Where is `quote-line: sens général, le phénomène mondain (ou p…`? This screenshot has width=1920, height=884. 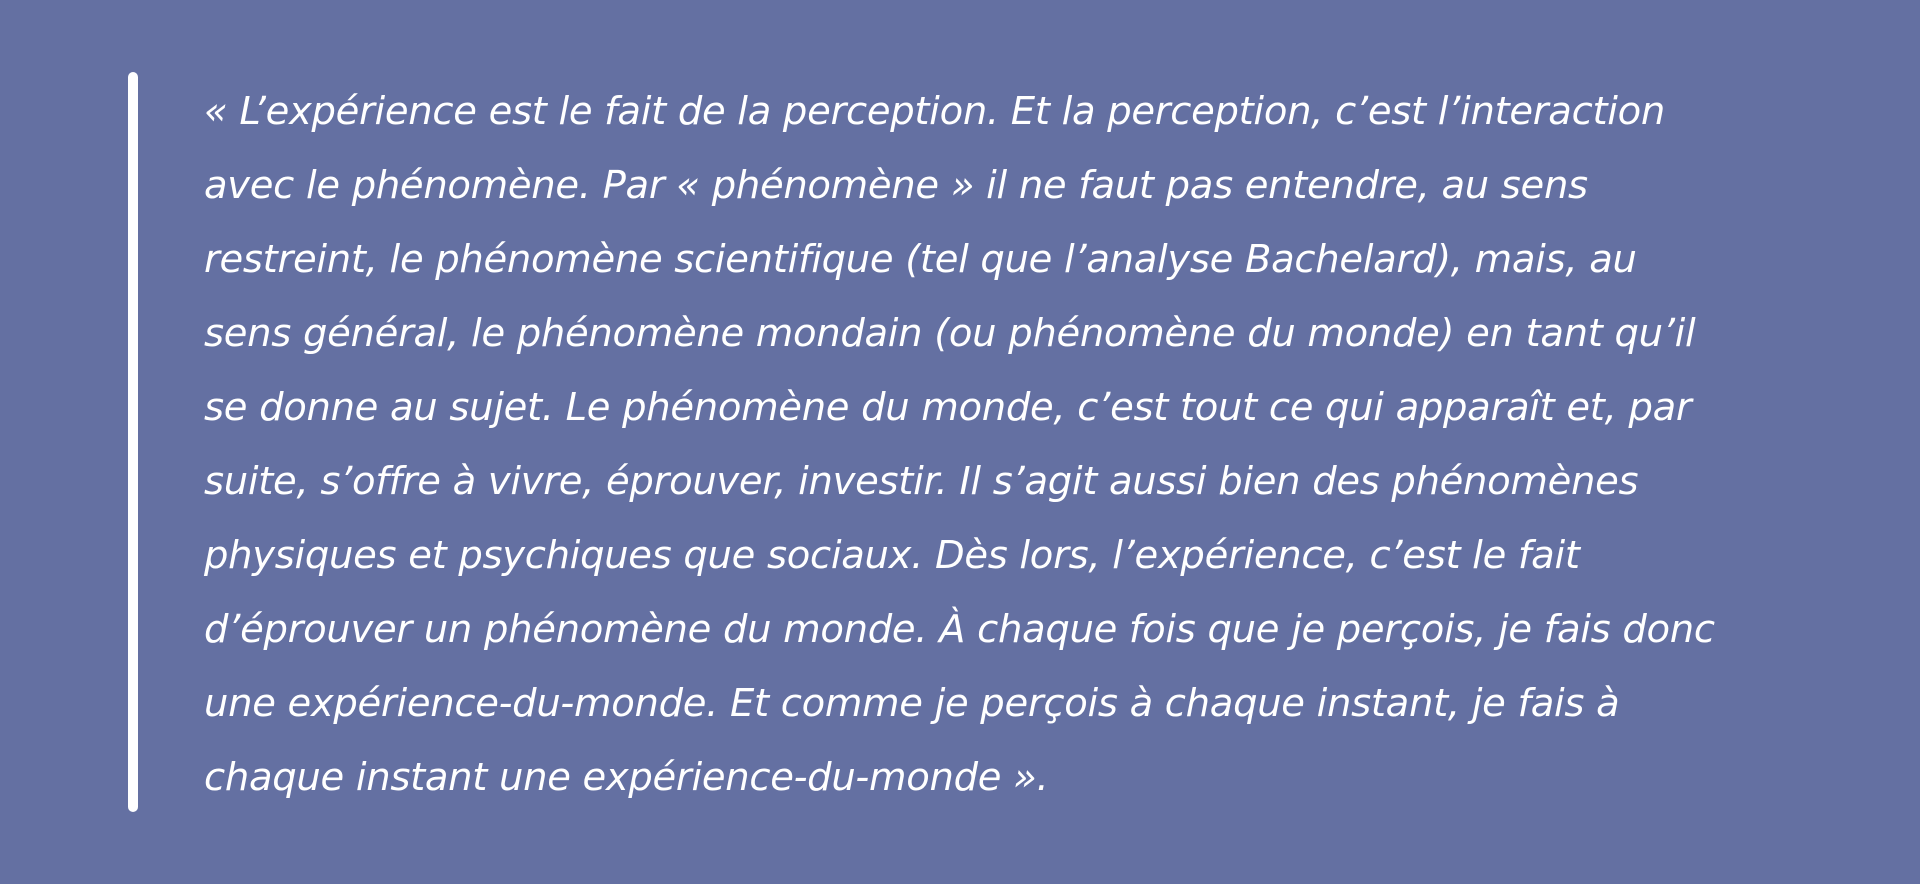 quote-line: sens général, le phénomène mondain (ou p… is located at coordinates (950, 333).